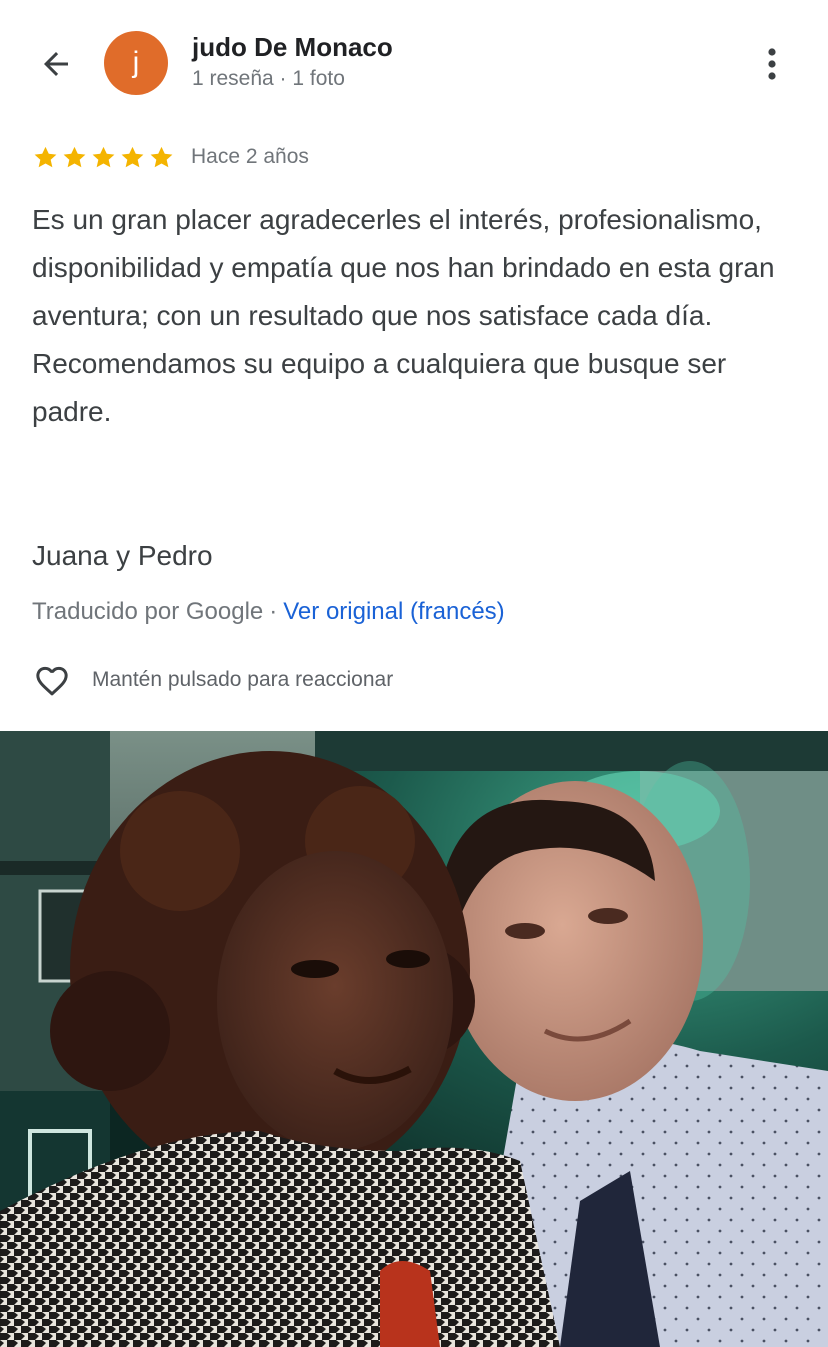 The image size is (828, 1347). What do you see at coordinates (122, 555) in the screenshot?
I see `review-signature: Juana y Pedro` at bounding box center [122, 555].